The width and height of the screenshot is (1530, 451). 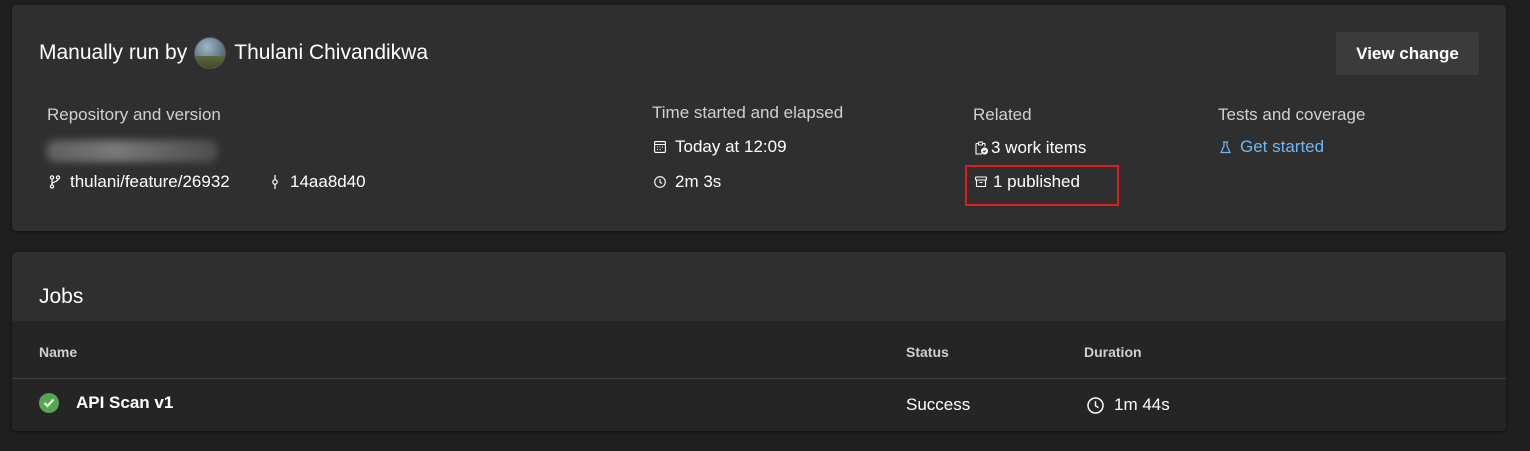 I want to click on work-items-link: 3 work items, so click(x=1030, y=148).